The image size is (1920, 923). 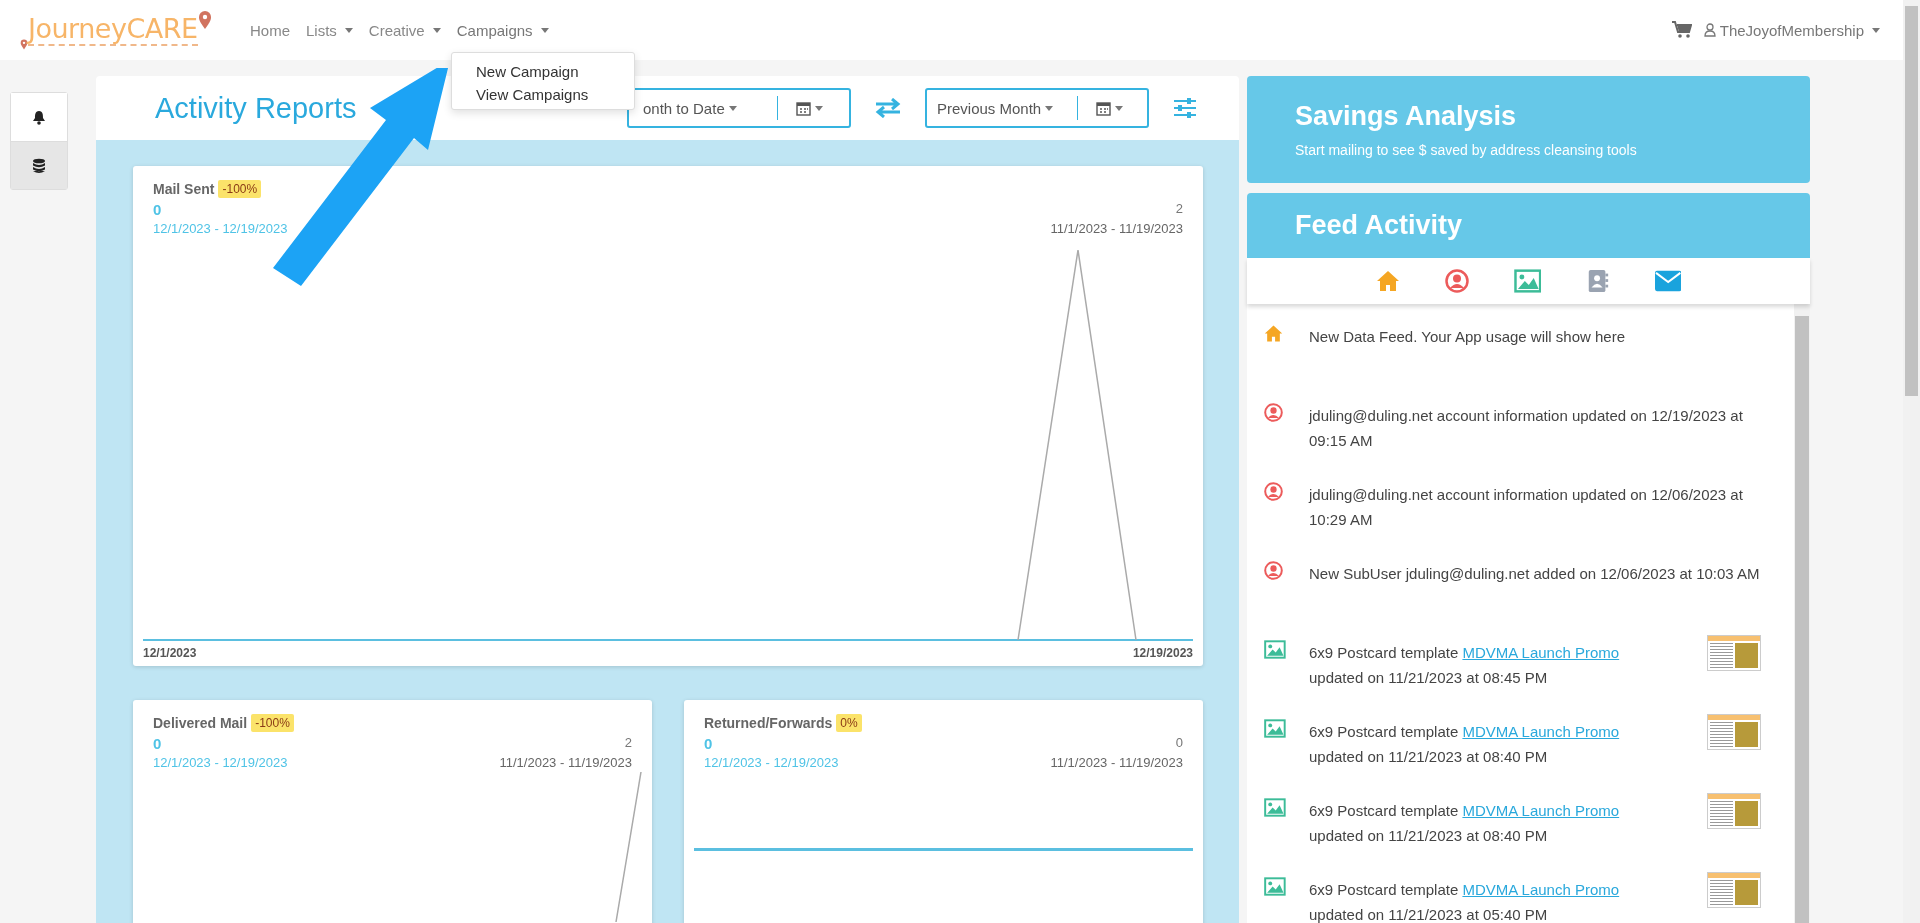 I want to click on database-button, so click(x=39, y=165).